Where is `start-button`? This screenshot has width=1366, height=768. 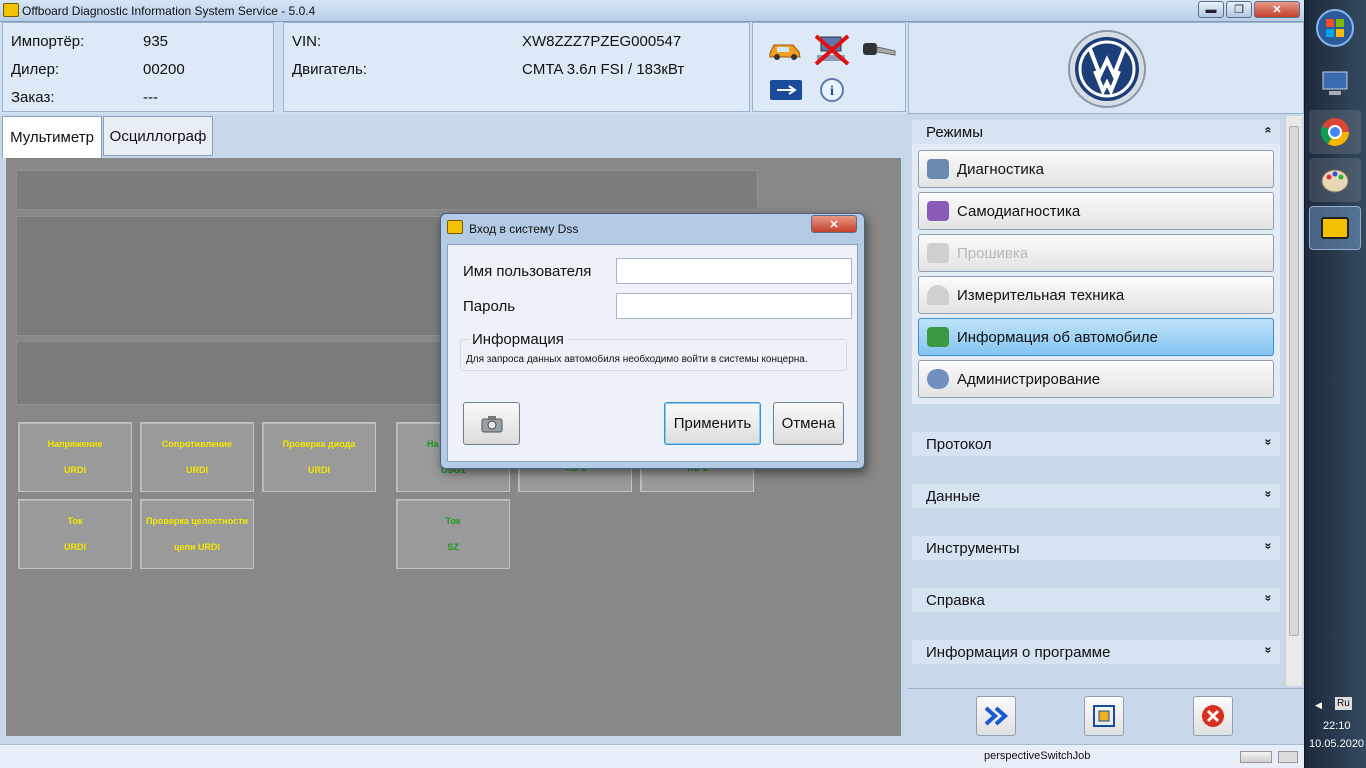
start-button is located at coordinates (1335, 28).